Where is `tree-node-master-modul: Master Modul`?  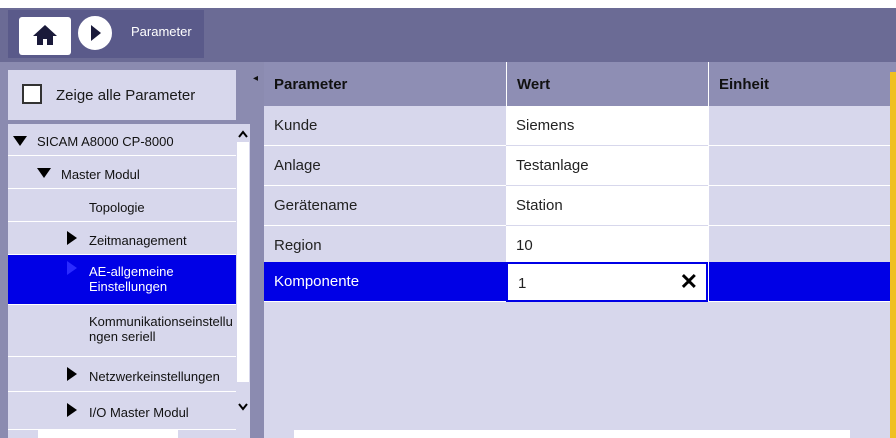 tree-node-master-modul: Master Modul is located at coordinates (122, 172).